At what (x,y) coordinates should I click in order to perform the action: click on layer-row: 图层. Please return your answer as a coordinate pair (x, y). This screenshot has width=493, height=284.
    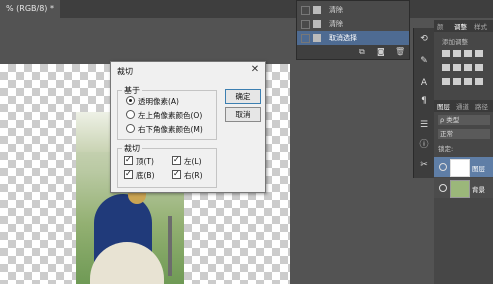
    Looking at the image, I should click on (463, 167).